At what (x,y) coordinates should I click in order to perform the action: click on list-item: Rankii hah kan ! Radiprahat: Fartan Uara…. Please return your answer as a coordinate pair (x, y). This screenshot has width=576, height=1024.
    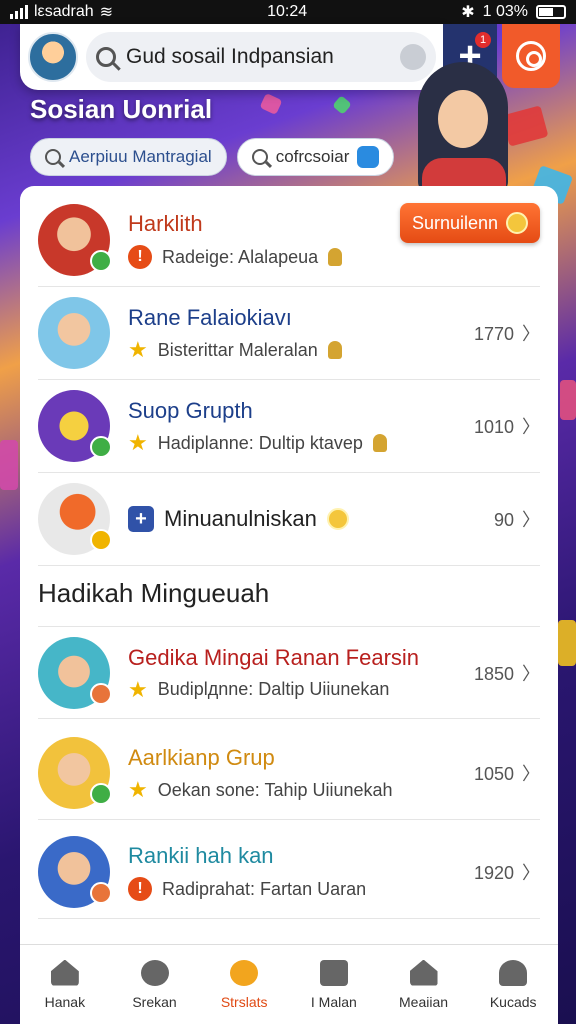
    Looking at the image, I should click on (289, 872).